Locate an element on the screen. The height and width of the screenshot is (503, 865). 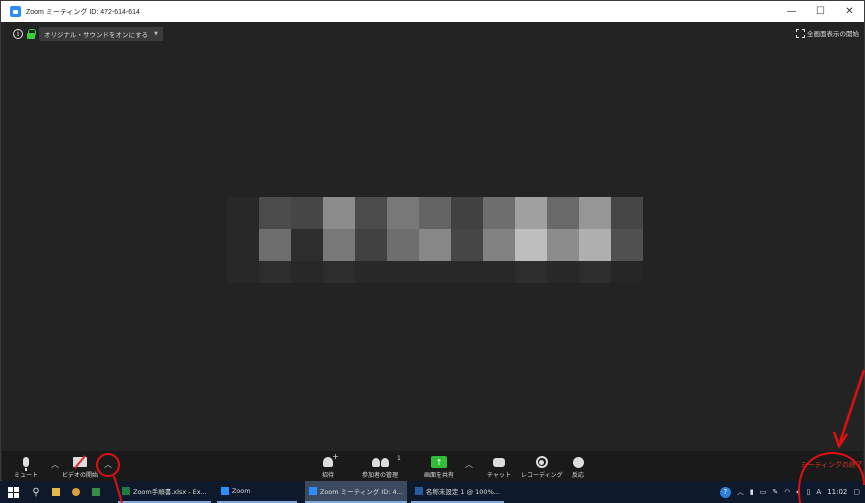
mute-label: ミュート is located at coordinates (26, 475).